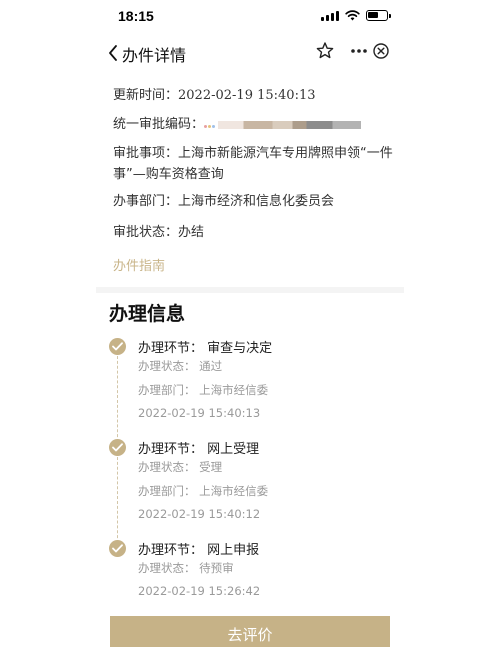  I want to click on update-time-value: 2022-02-19 15:40:13, so click(247, 95).